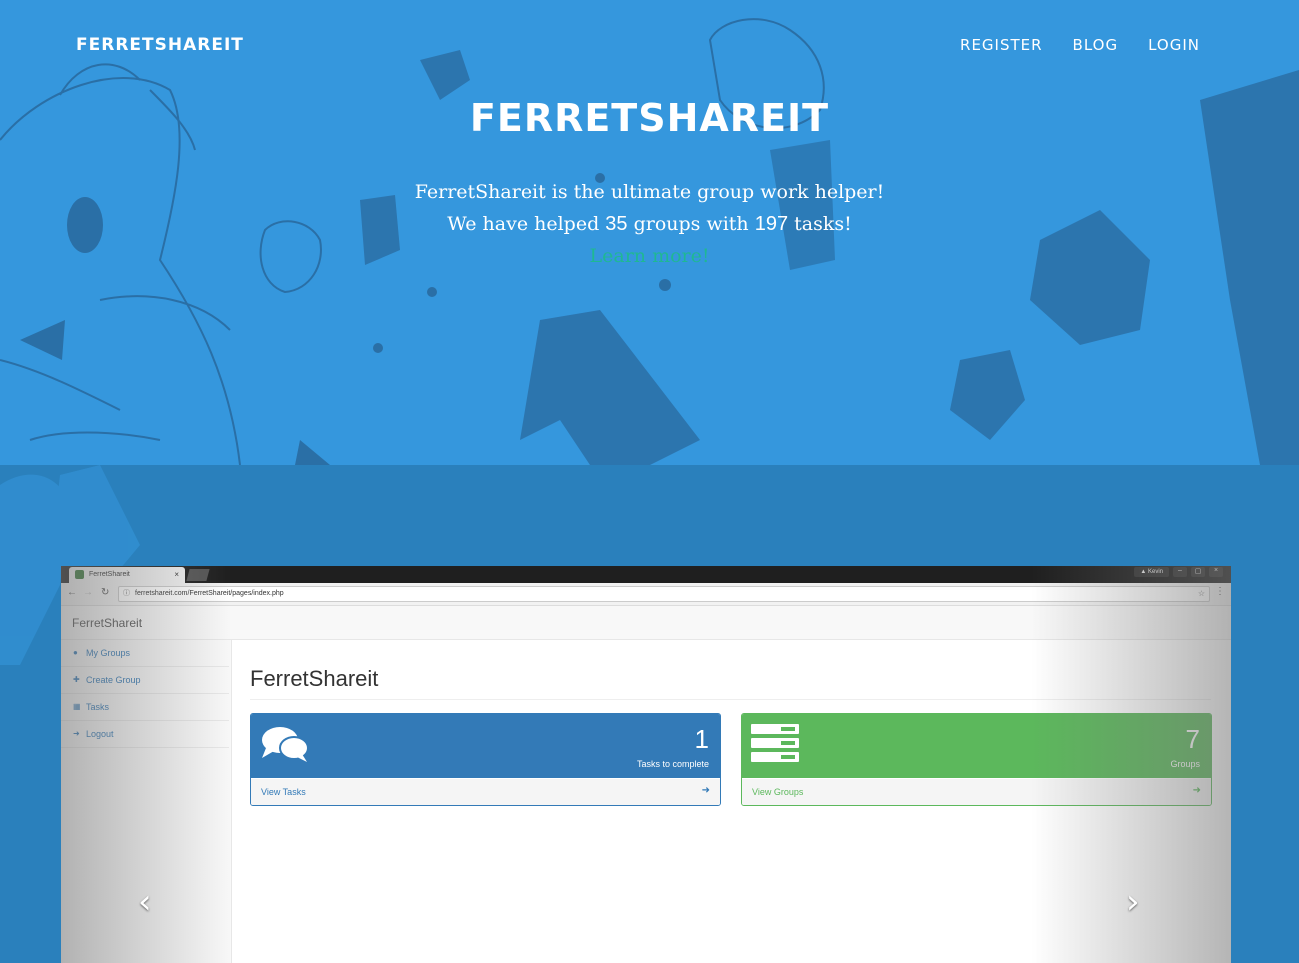 The height and width of the screenshot is (963, 1299). I want to click on sidebar-item-tasks: ▦ Tasks, so click(145, 707).